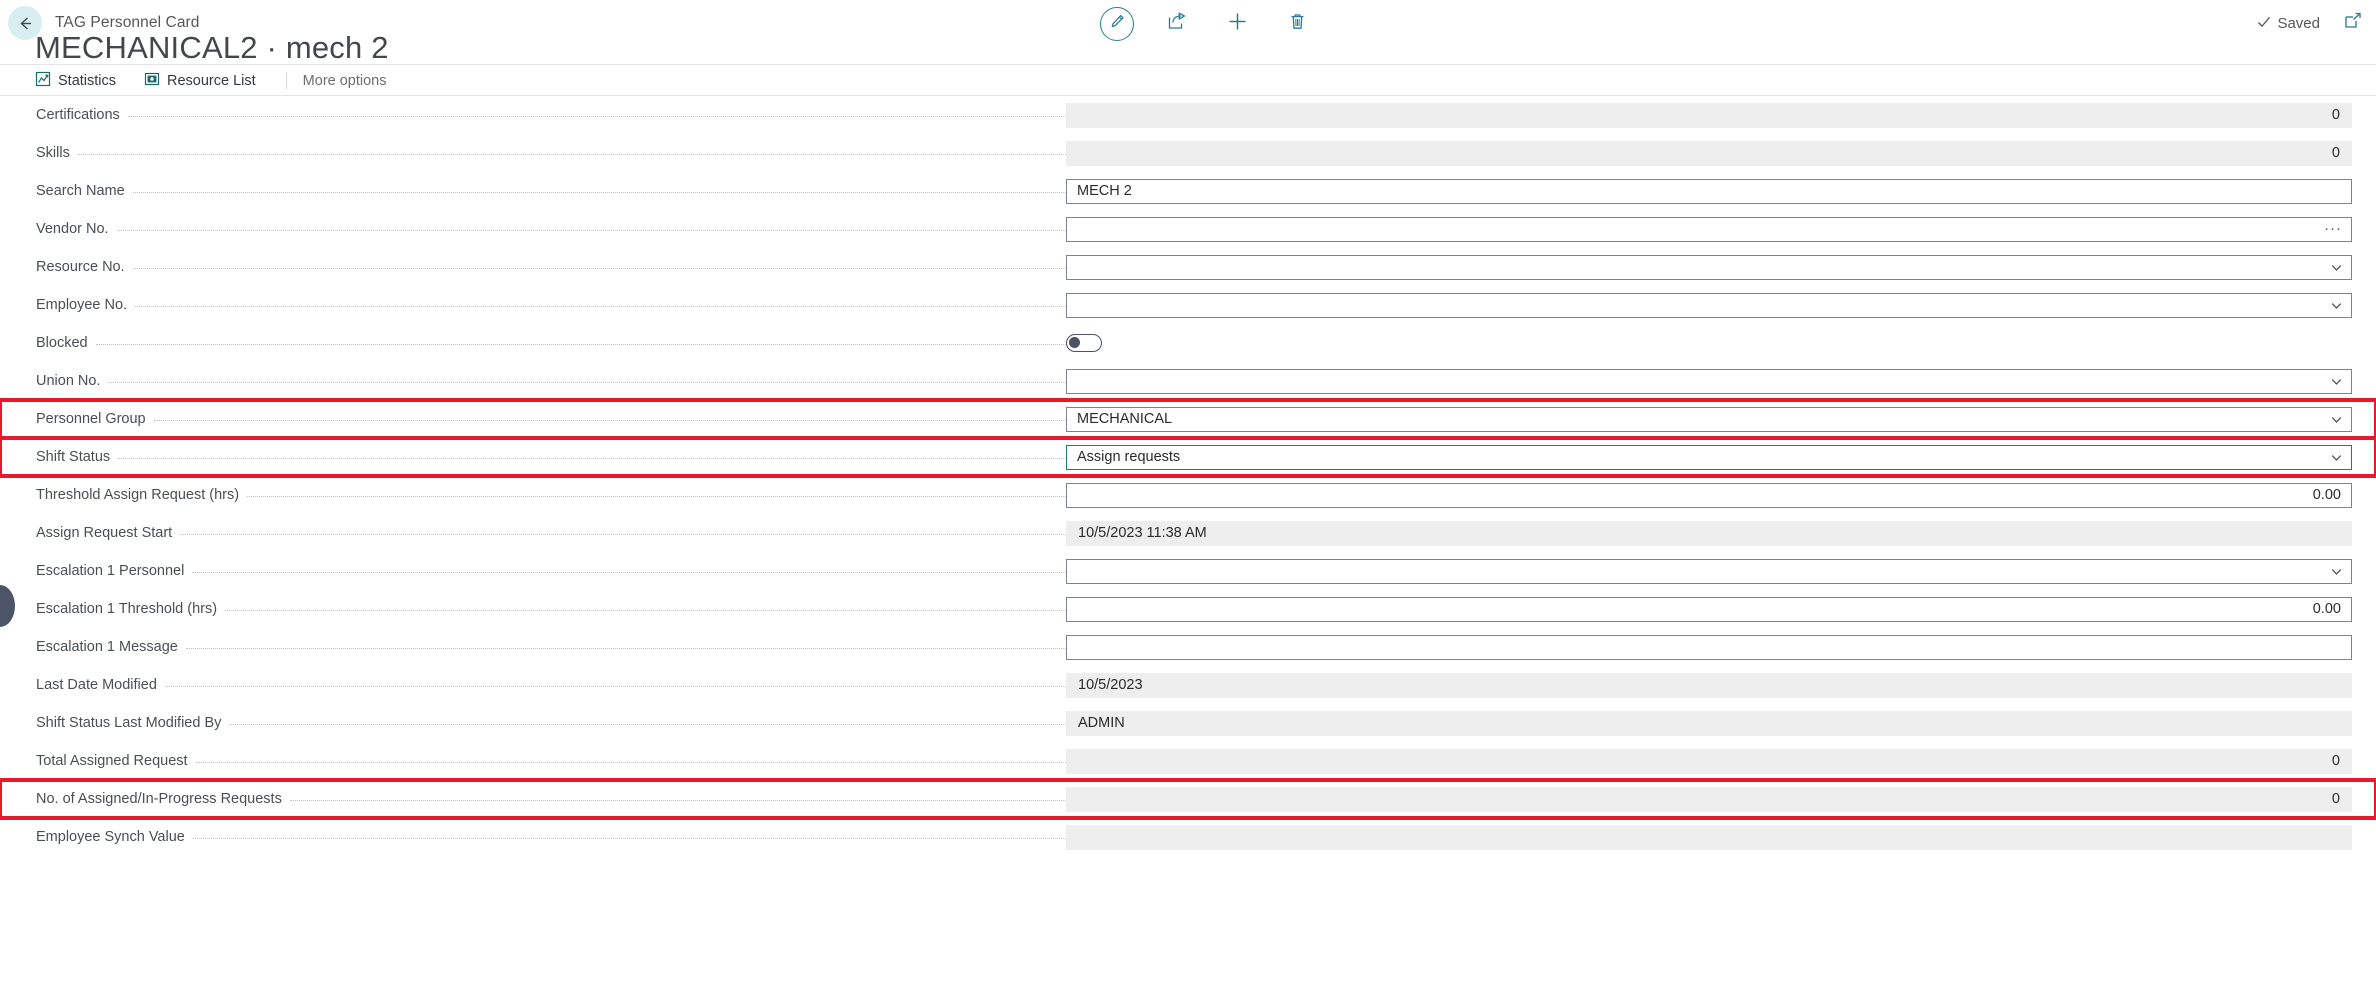  I want to click on share-button, so click(1177, 24).